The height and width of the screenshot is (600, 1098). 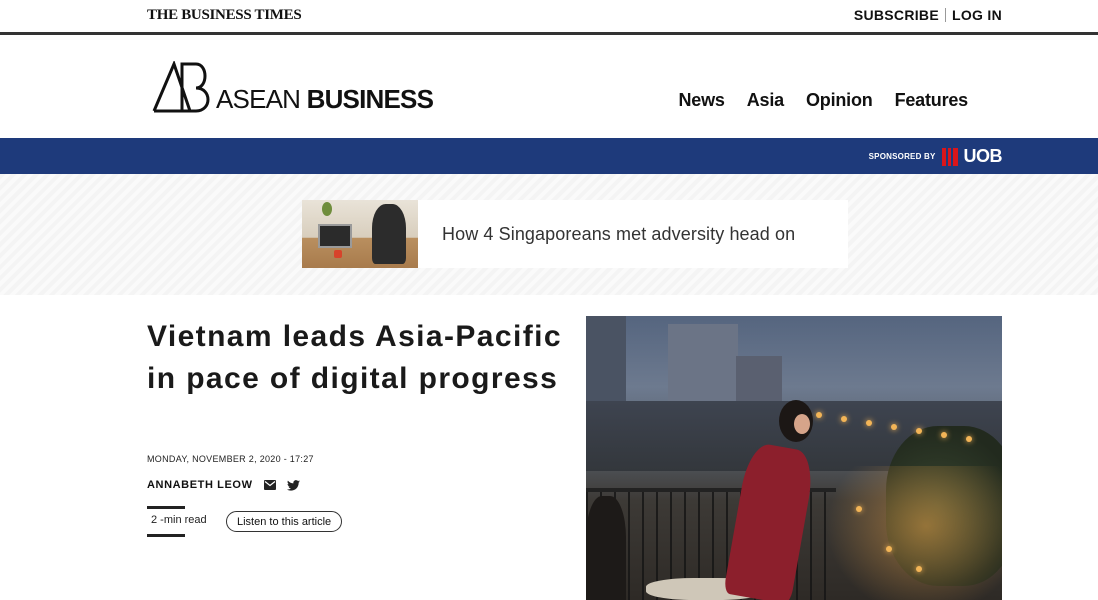 I want to click on article-dateline: MONDAY, NOVEMBER 2, 2020 - 17:27, so click(x=230, y=459).